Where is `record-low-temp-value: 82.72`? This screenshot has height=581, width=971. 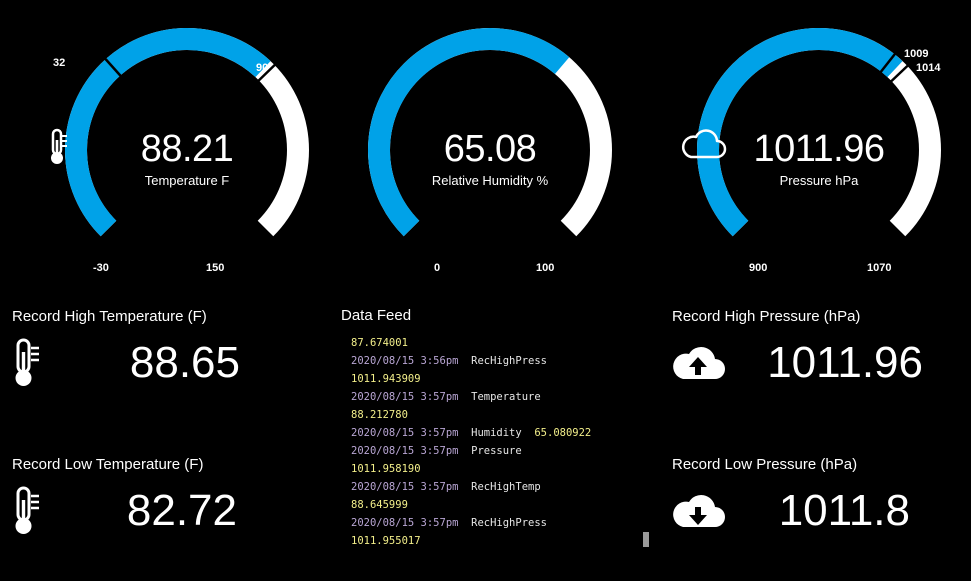
record-low-temp-value: 82.72 is located at coordinates (181, 510).